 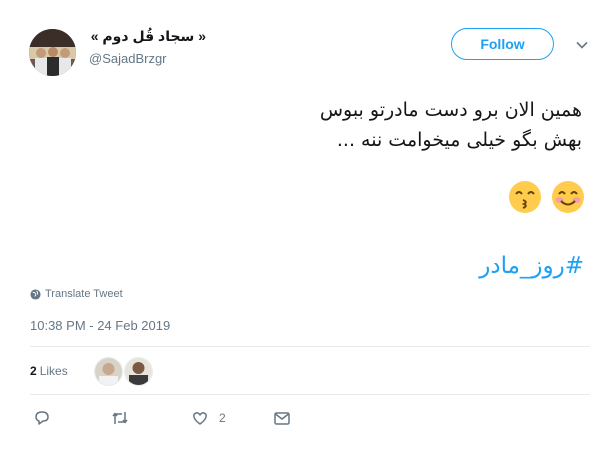 What do you see at coordinates (100, 325) in the screenshot?
I see `tweet-timestamp: 10:38 PM - 24 Feb 2019` at bounding box center [100, 325].